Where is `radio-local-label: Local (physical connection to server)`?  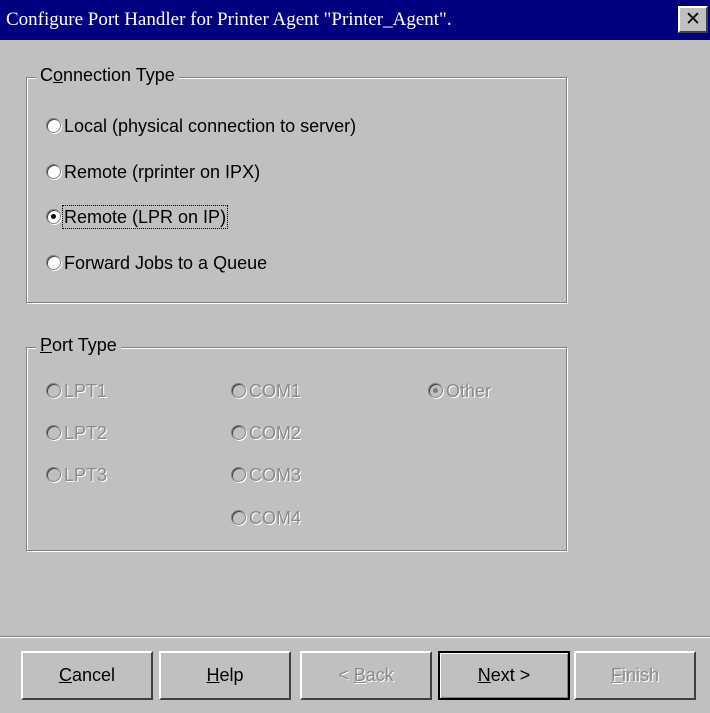 radio-local-label: Local (physical connection to server) is located at coordinates (210, 126).